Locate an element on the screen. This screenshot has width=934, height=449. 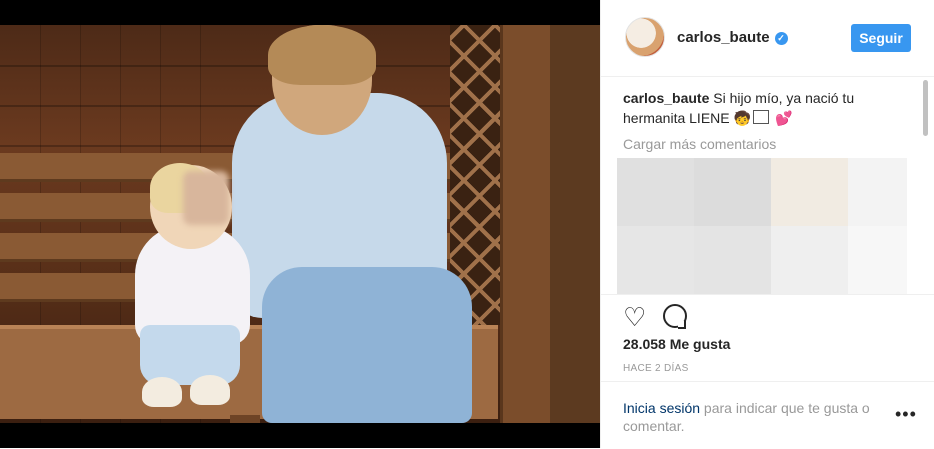
username-text: carlos_baute is located at coordinates (723, 37).